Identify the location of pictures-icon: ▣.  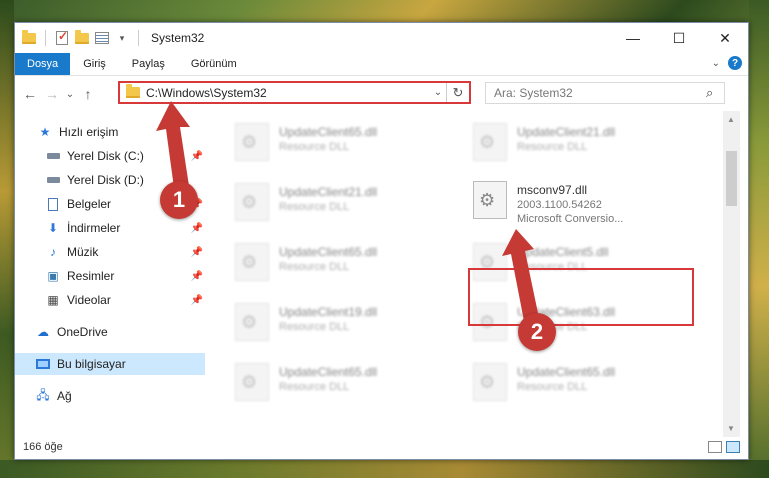
(53, 276).